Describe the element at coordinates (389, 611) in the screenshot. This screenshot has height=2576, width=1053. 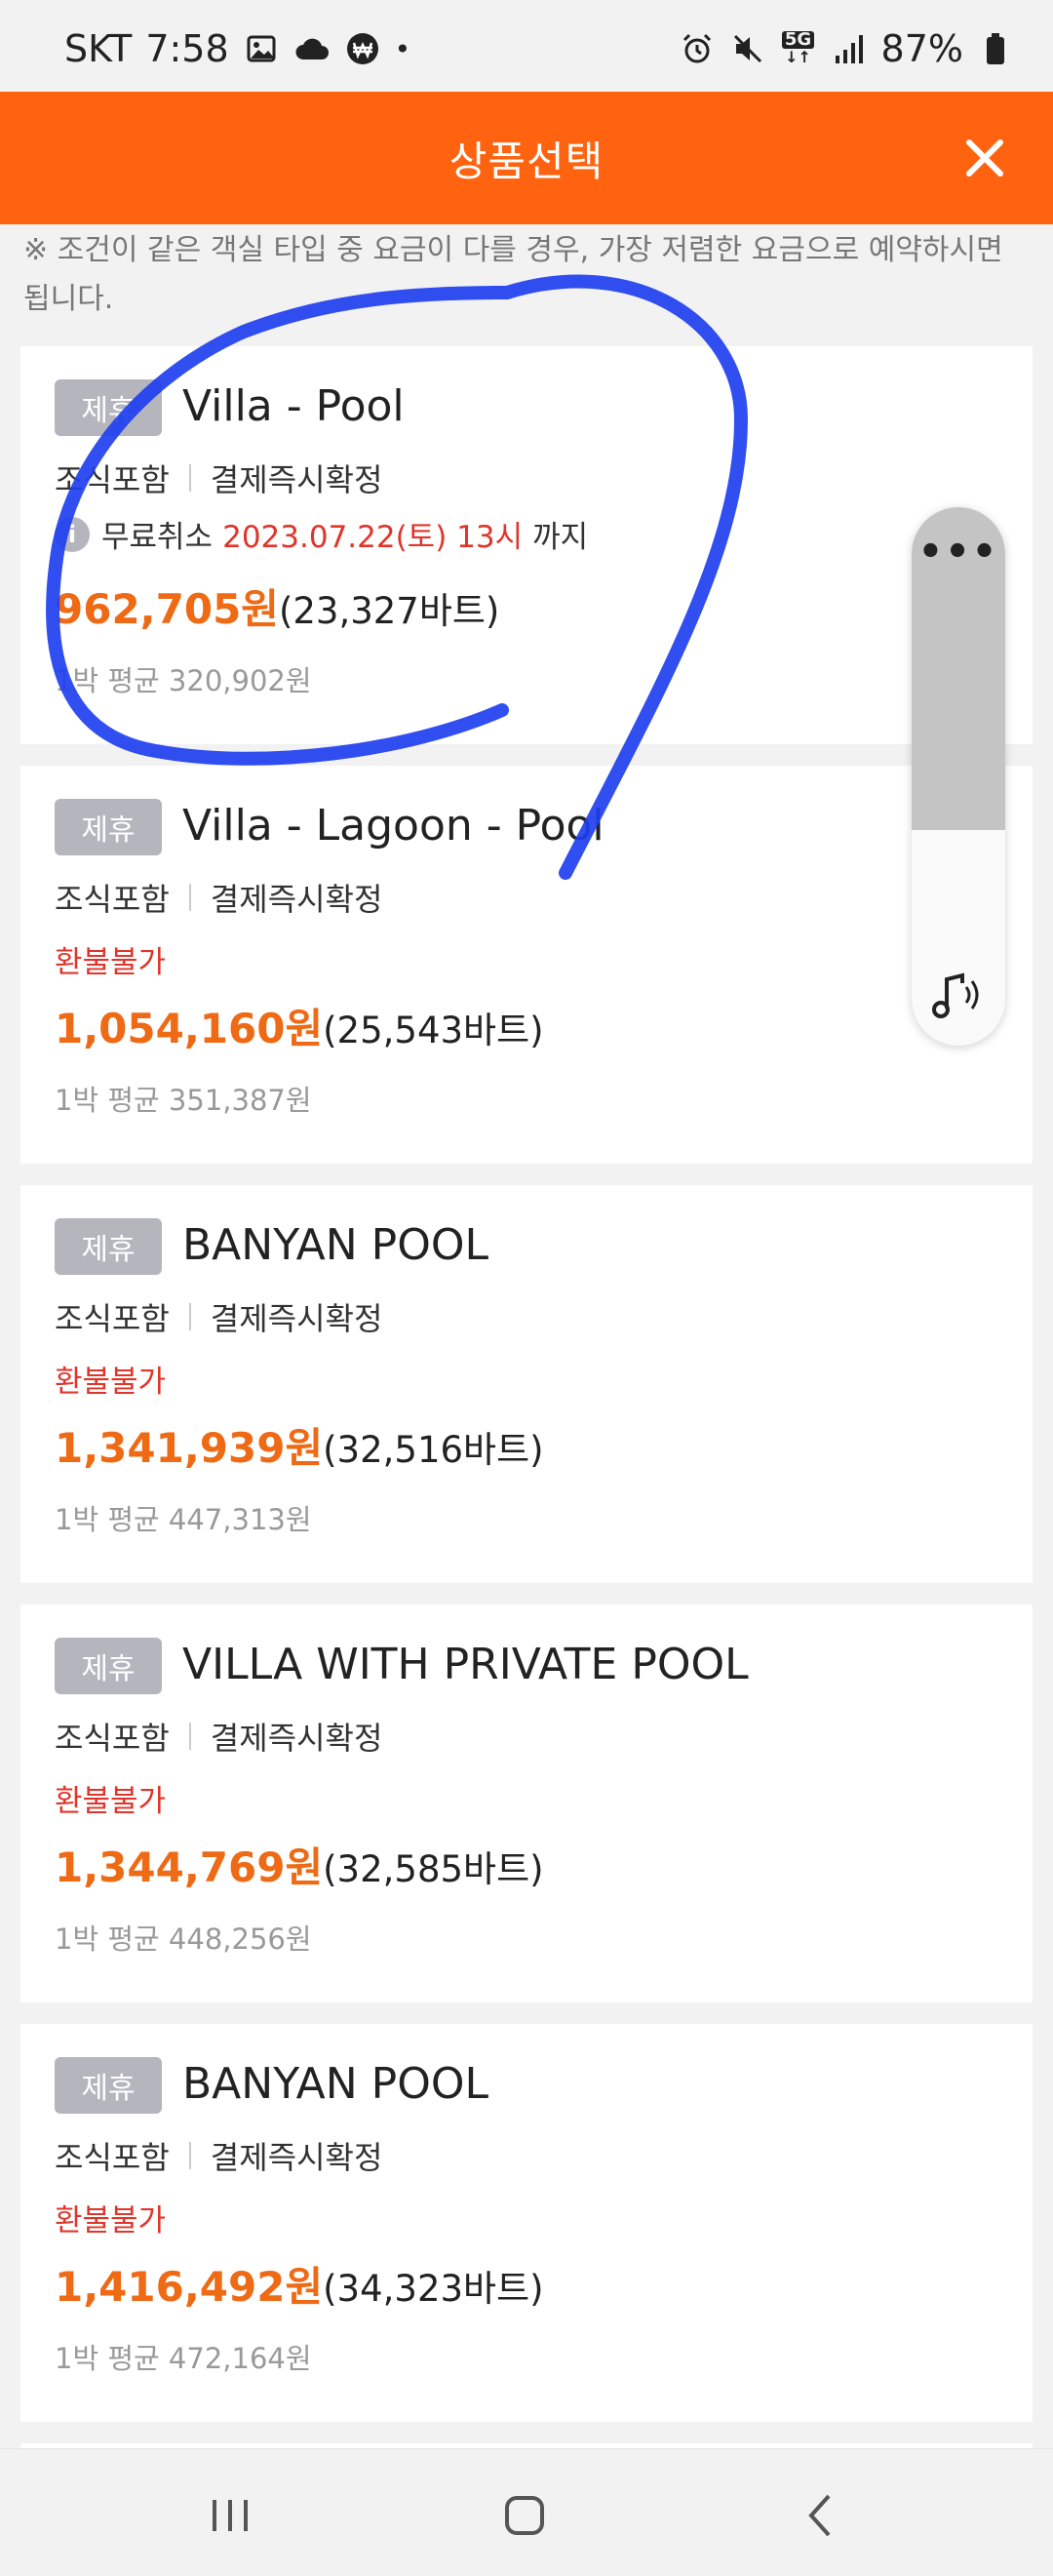
I see `price-local: (23,327바트)` at that location.